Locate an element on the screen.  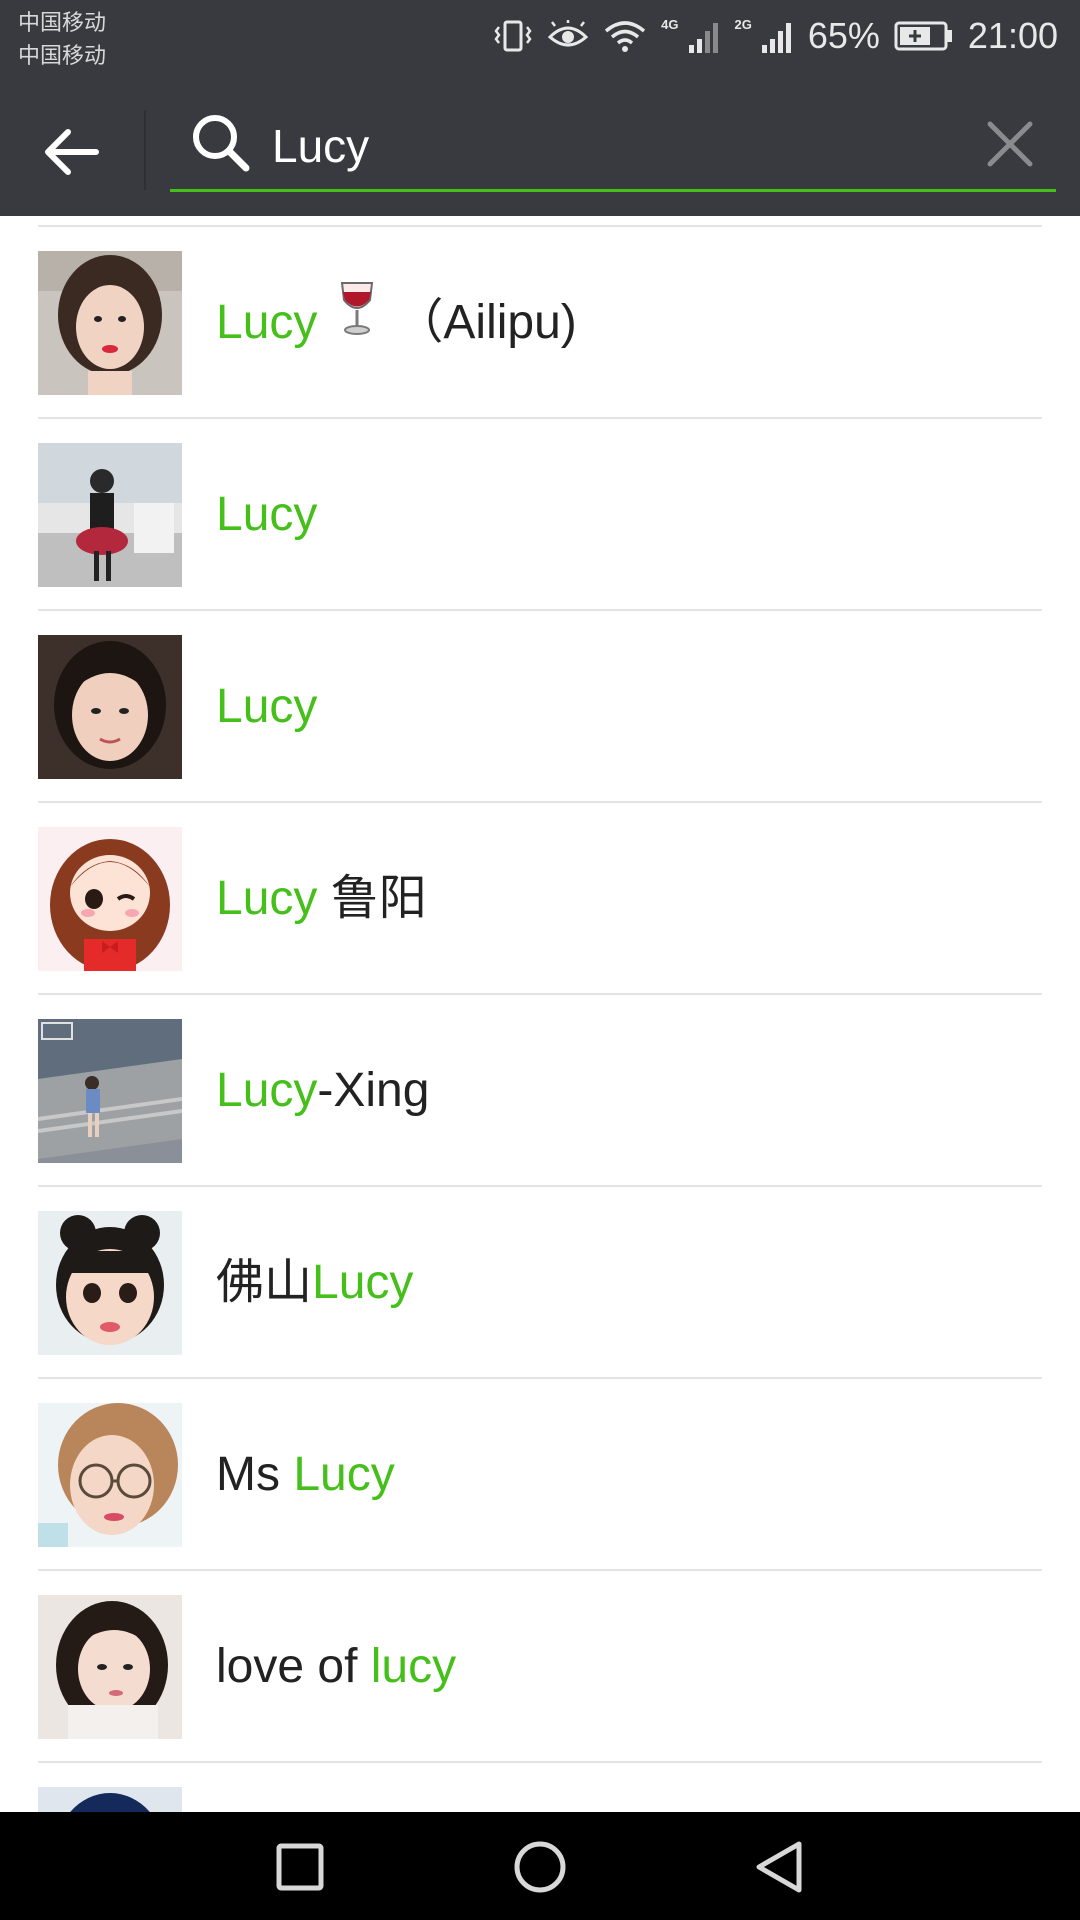
back-nav-button is located at coordinates (780, 1867).